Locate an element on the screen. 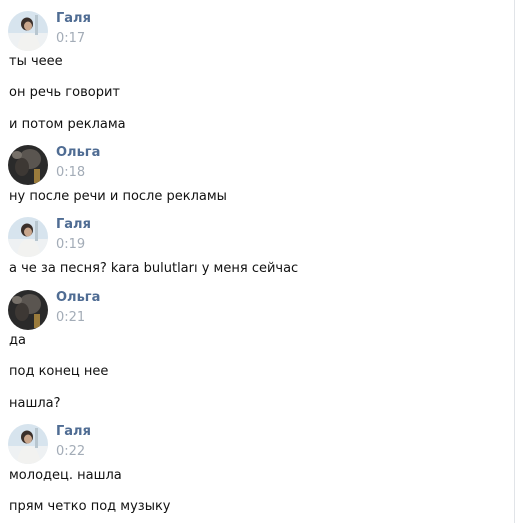  message-group-header: Галя 0:17 is located at coordinates (257, 30).